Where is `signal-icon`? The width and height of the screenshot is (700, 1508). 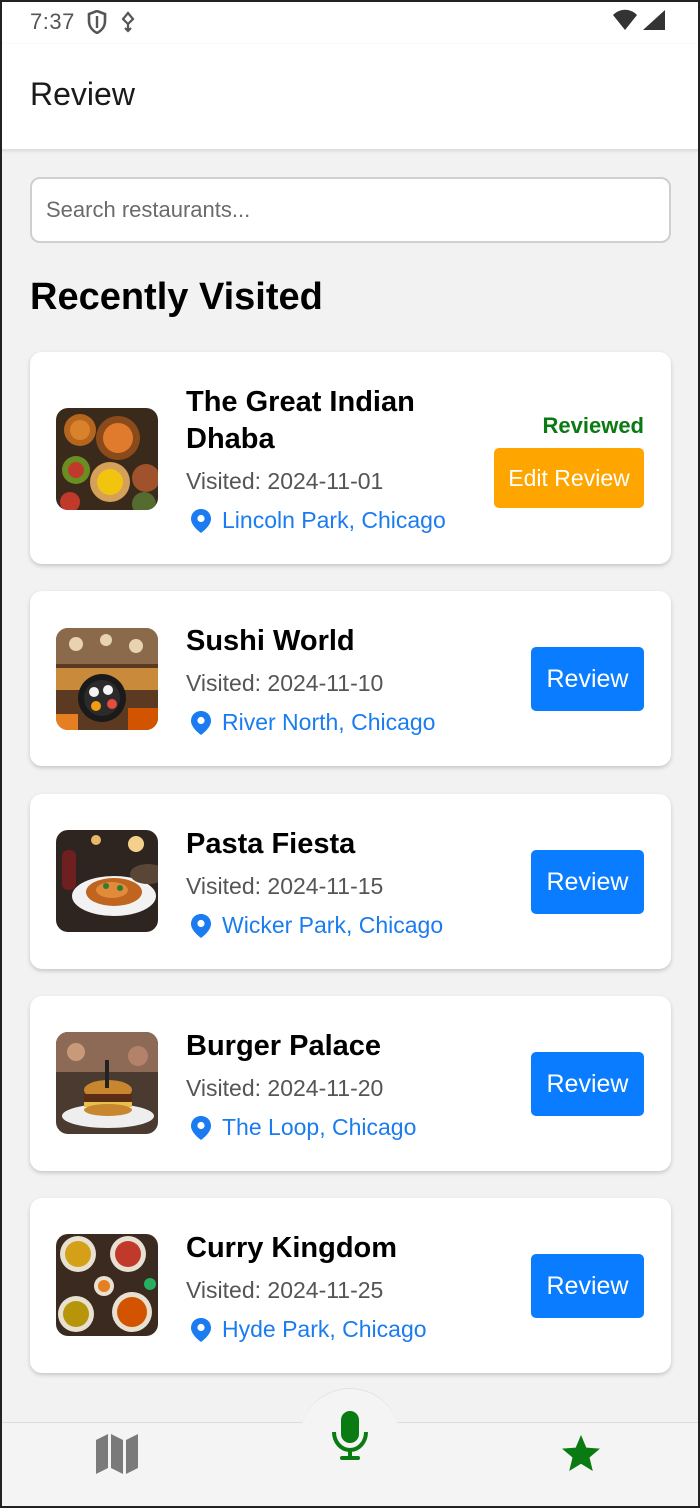 signal-icon is located at coordinates (654, 22).